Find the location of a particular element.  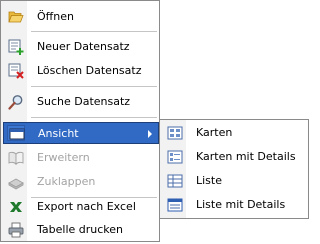

list-details-view-icon is located at coordinates (175, 205).